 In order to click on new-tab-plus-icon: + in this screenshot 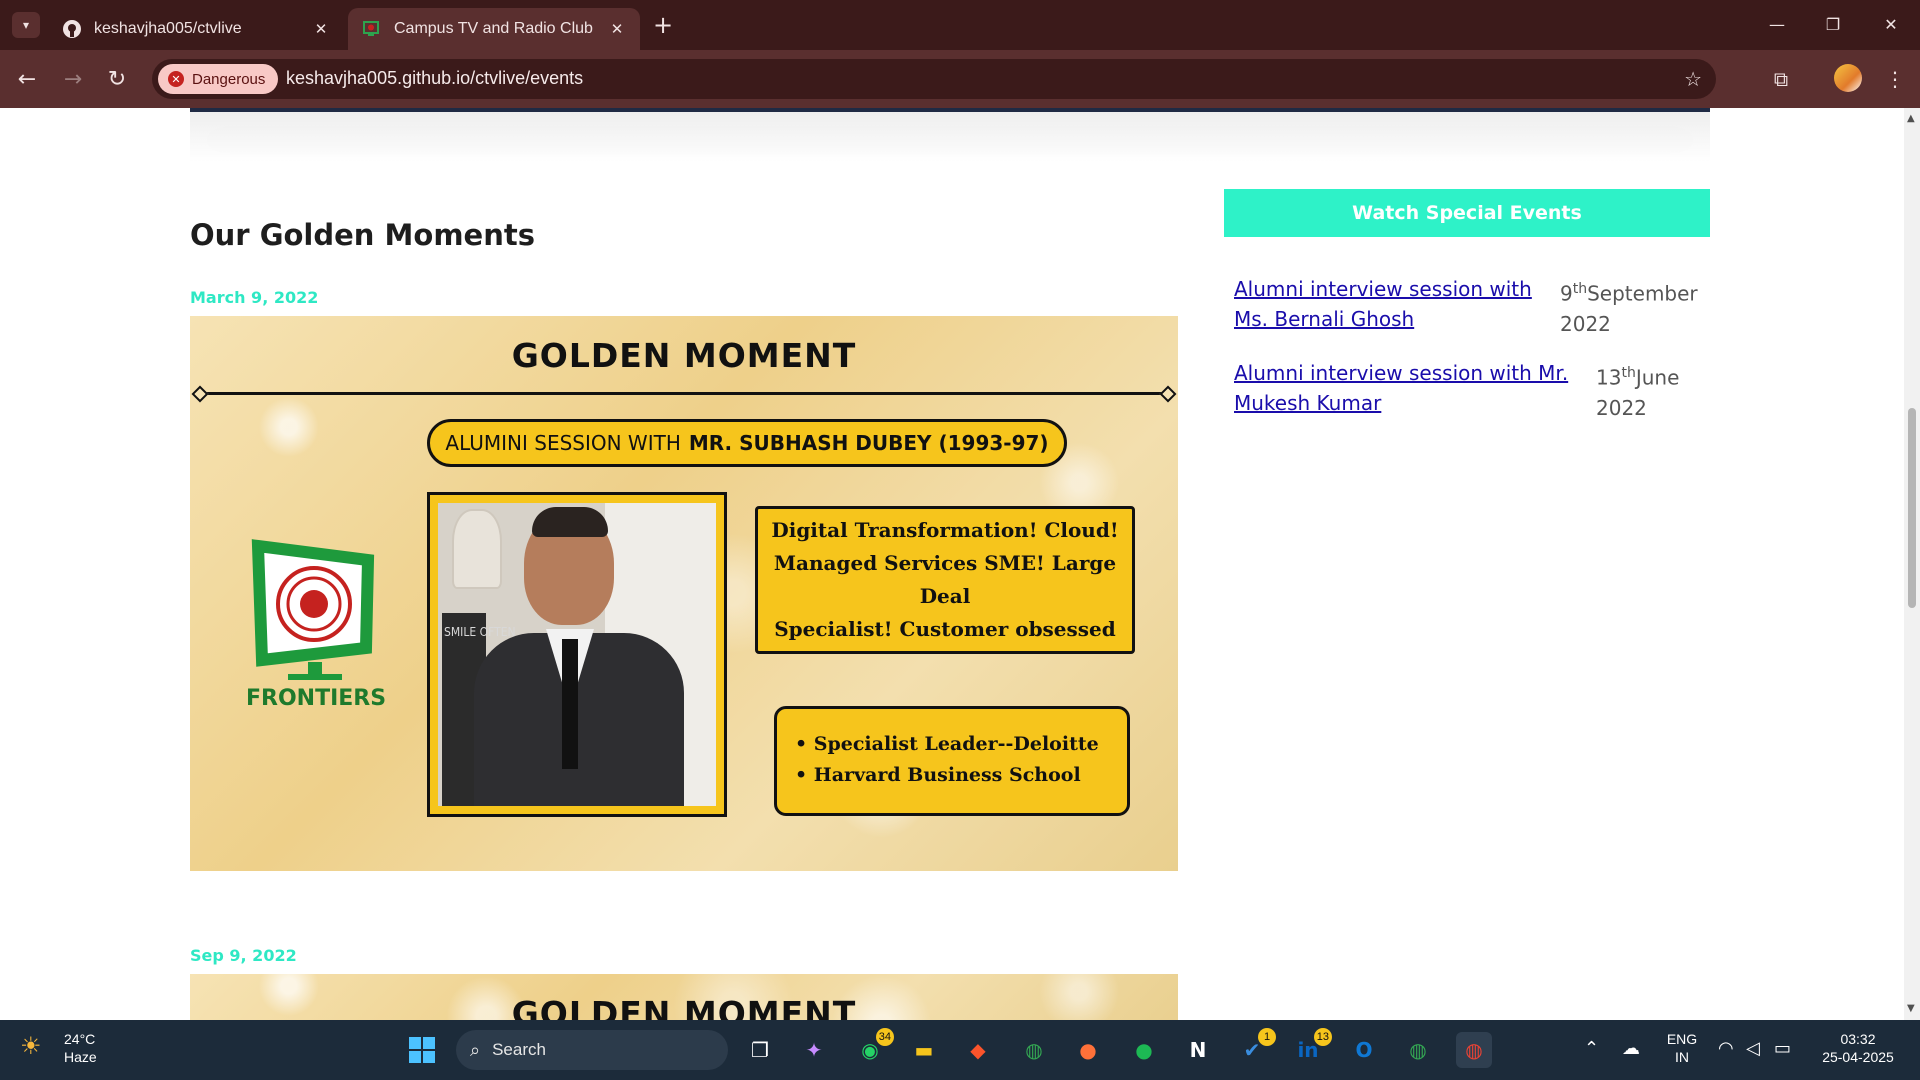, I will do `click(663, 25)`.